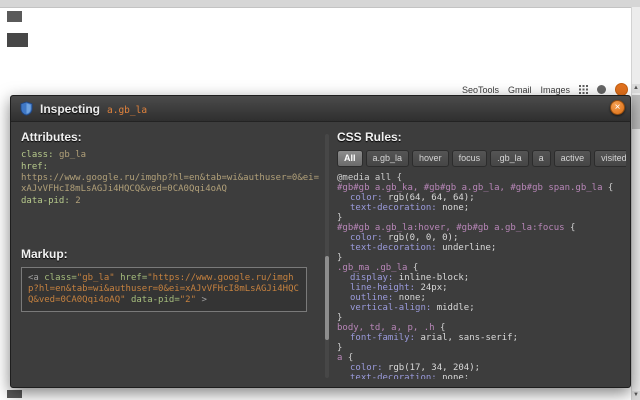 The width and height of the screenshot is (640, 400). I want to click on header-link-images: Images, so click(555, 90).